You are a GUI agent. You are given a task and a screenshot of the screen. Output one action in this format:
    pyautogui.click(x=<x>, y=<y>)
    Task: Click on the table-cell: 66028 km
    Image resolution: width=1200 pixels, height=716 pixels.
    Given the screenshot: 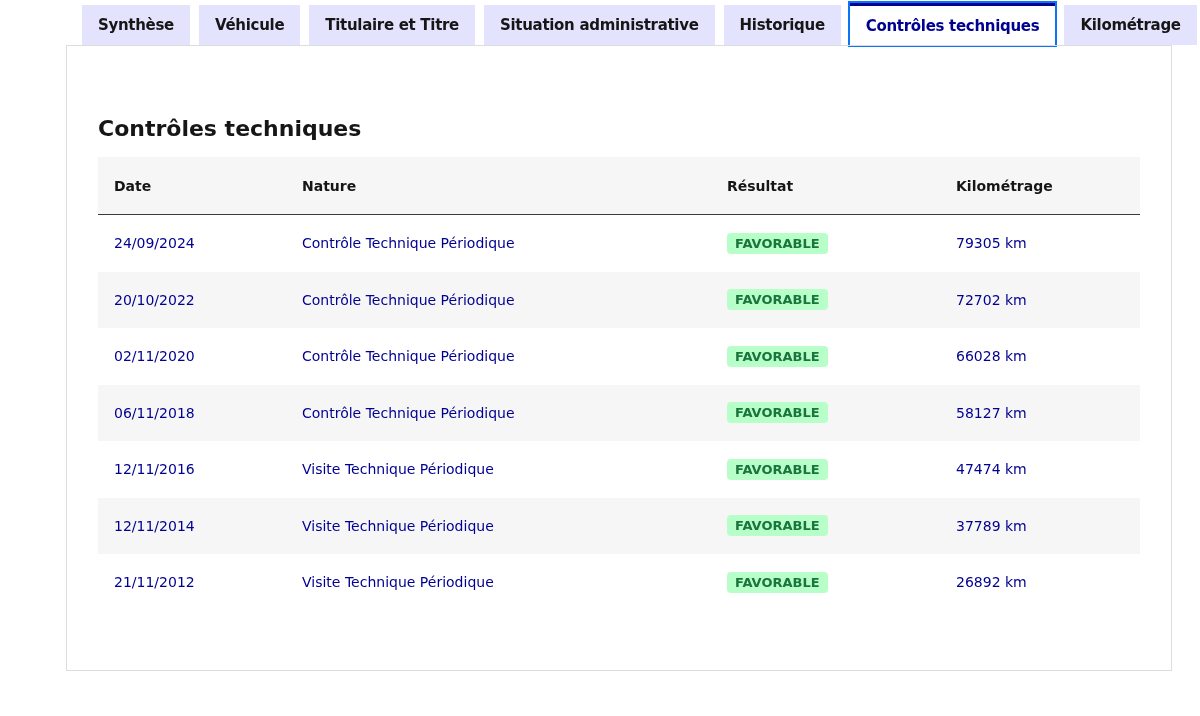 What is the action you would take?
    pyautogui.click(x=1040, y=356)
    